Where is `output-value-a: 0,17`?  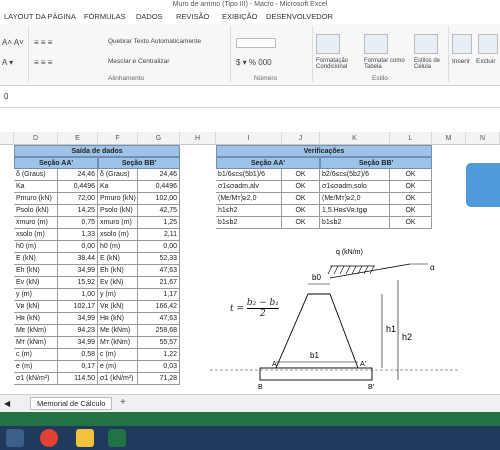 output-value-a: 0,17 is located at coordinates (78, 367).